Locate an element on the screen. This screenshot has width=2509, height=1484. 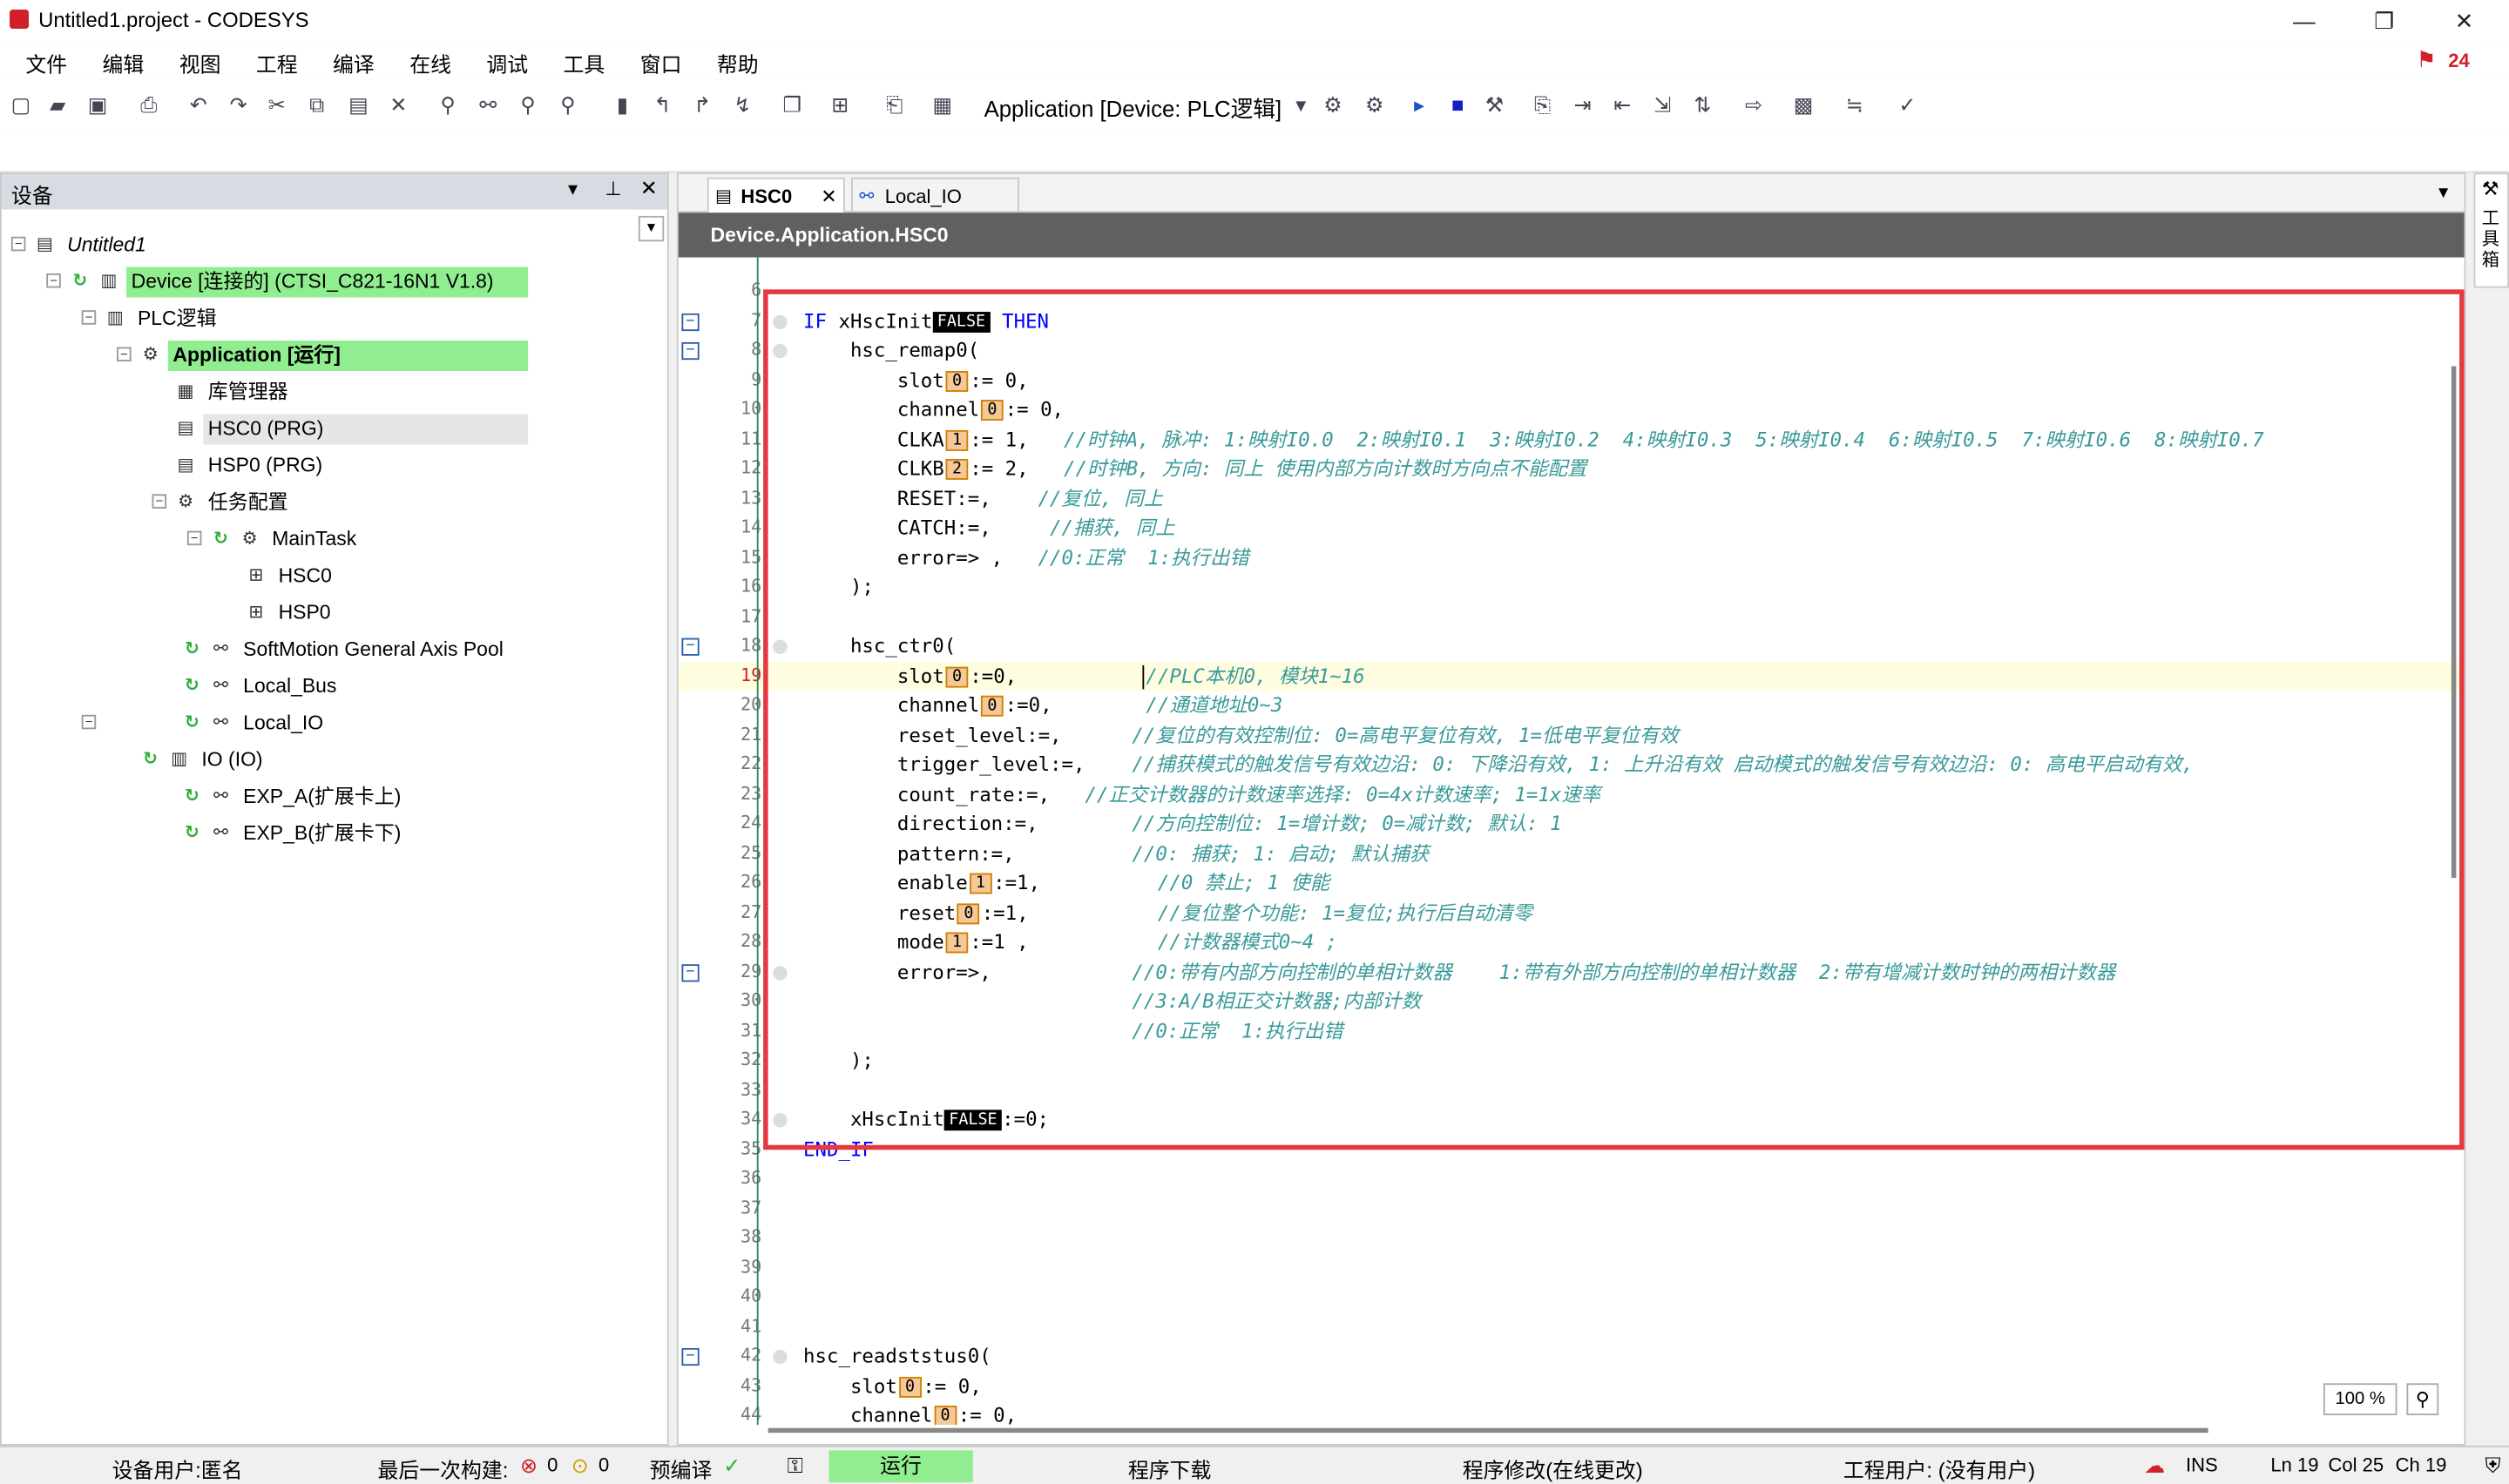
code-line: 39 is located at coordinates (1572, 1268).